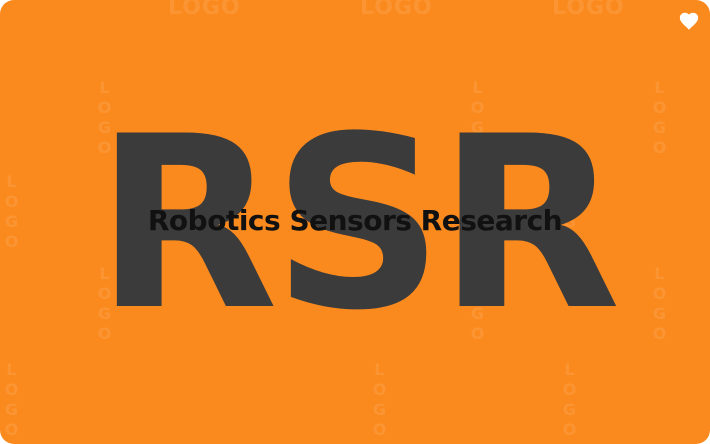 The height and width of the screenshot is (444, 710). I want to click on heart-icon, so click(689, 21).